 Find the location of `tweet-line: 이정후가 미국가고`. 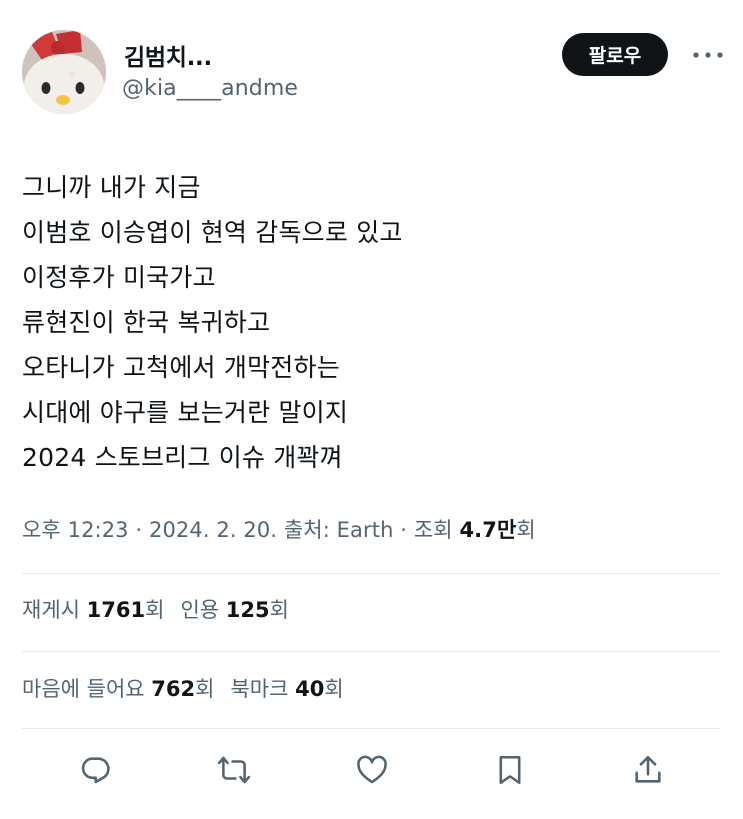

tweet-line: 이정후가 미국가고 is located at coordinates (119, 277).